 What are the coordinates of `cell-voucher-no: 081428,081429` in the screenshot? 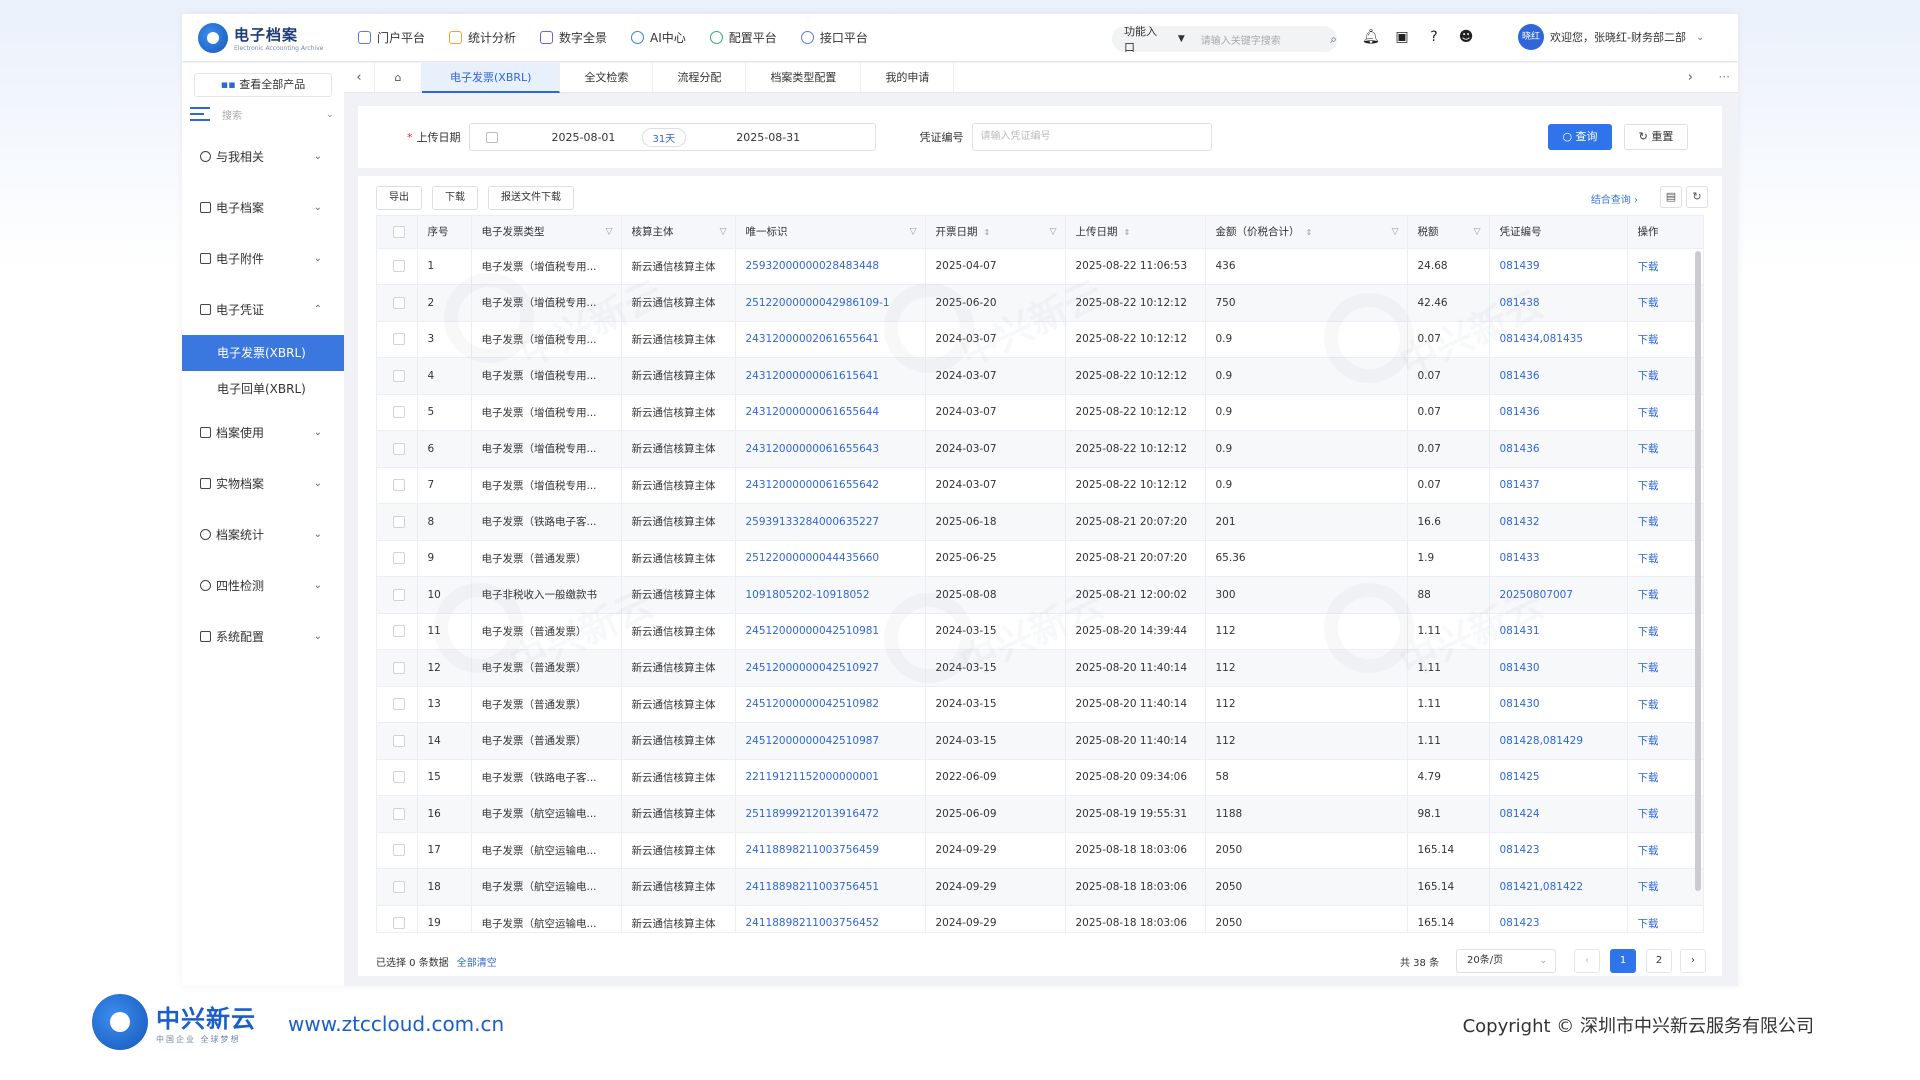 It's located at (1558, 741).